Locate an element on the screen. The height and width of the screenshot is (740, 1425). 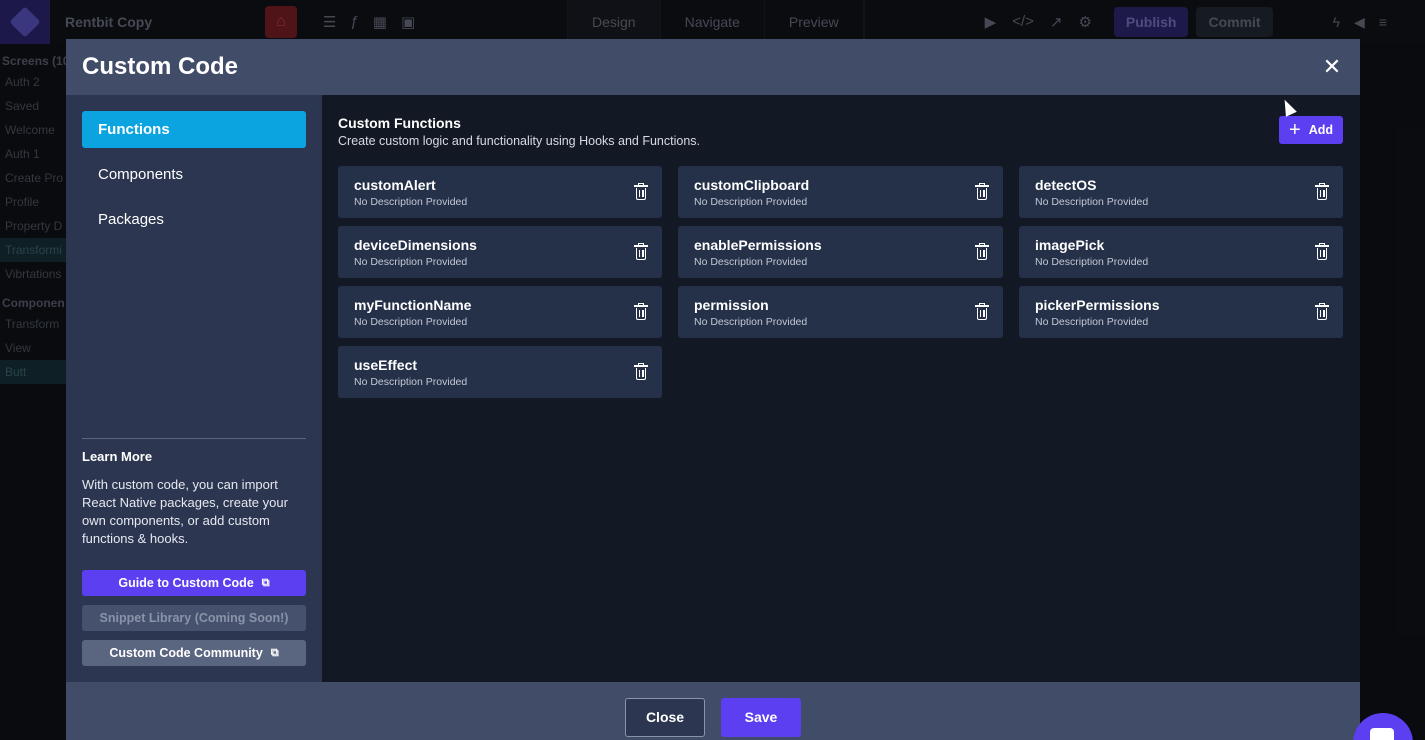
function-card: useEffect No Description Provided is located at coordinates (500, 372).